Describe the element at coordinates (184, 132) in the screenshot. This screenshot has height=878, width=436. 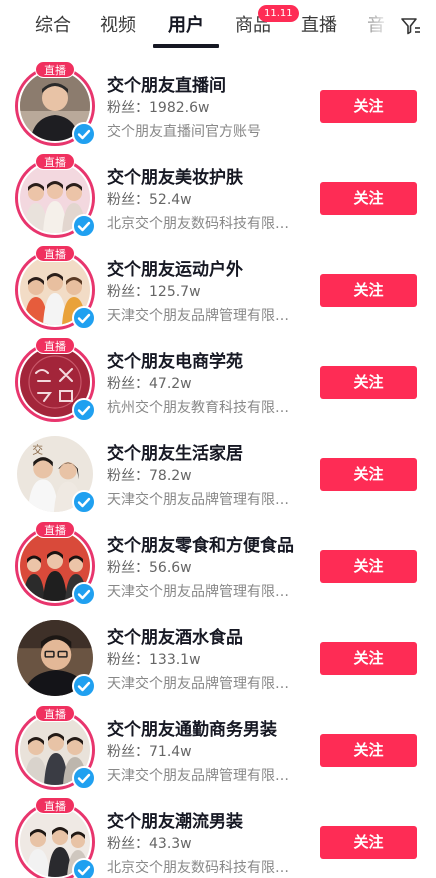
I see `account-description: 交个朋友直播间官方账号` at that location.